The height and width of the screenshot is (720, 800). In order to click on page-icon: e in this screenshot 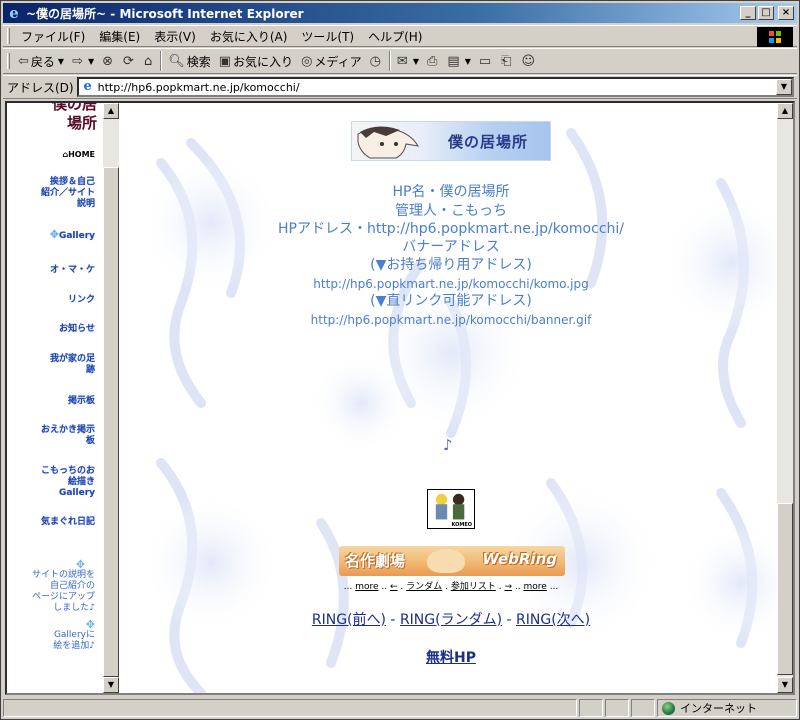, I will do `click(87, 86)`.